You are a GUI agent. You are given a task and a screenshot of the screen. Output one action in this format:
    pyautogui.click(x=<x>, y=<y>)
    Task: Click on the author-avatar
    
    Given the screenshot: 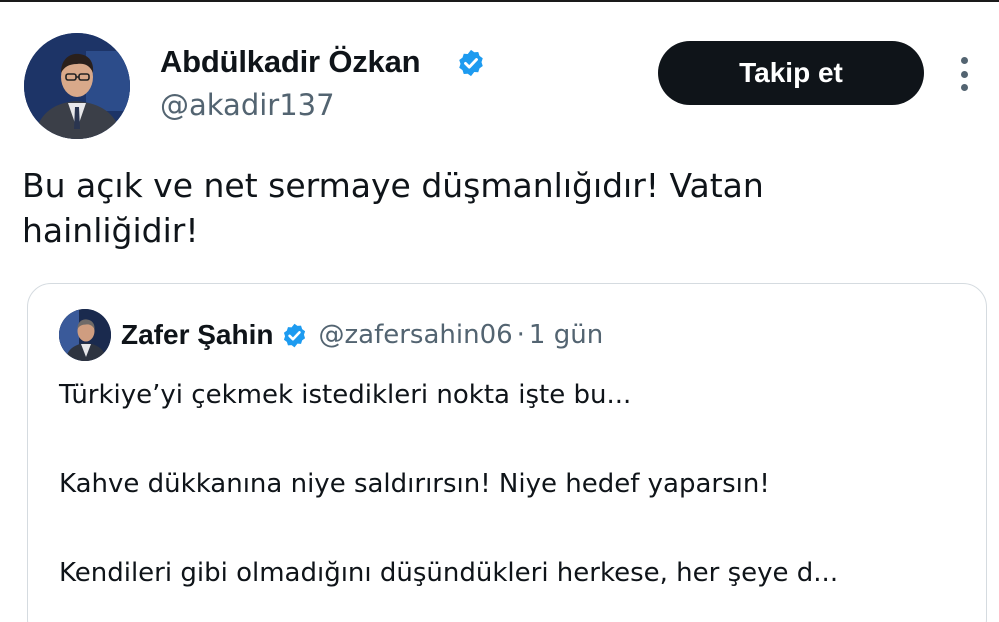 What is the action you would take?
    pyautogui.click(x=77, y=86)
    